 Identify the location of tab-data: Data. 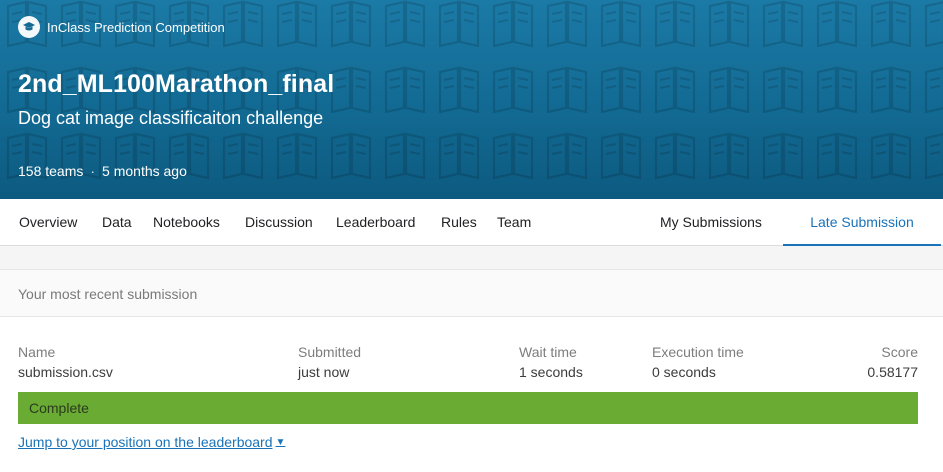
(117, 222).